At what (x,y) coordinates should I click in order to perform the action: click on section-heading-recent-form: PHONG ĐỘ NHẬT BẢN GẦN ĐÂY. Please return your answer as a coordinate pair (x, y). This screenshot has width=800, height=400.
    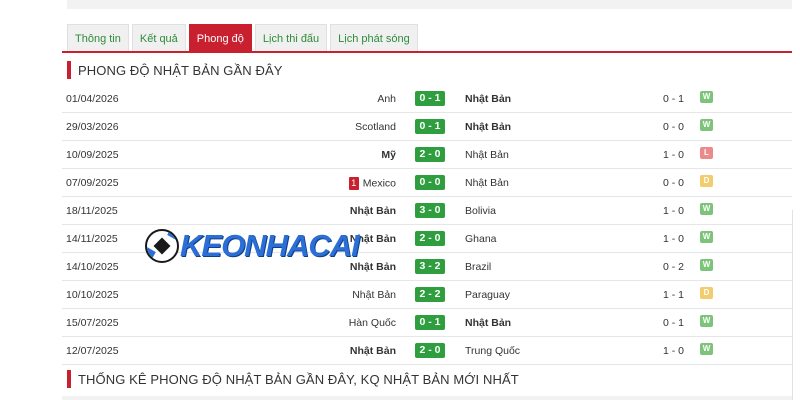
    Looking at the image, I should click on (175, 70).